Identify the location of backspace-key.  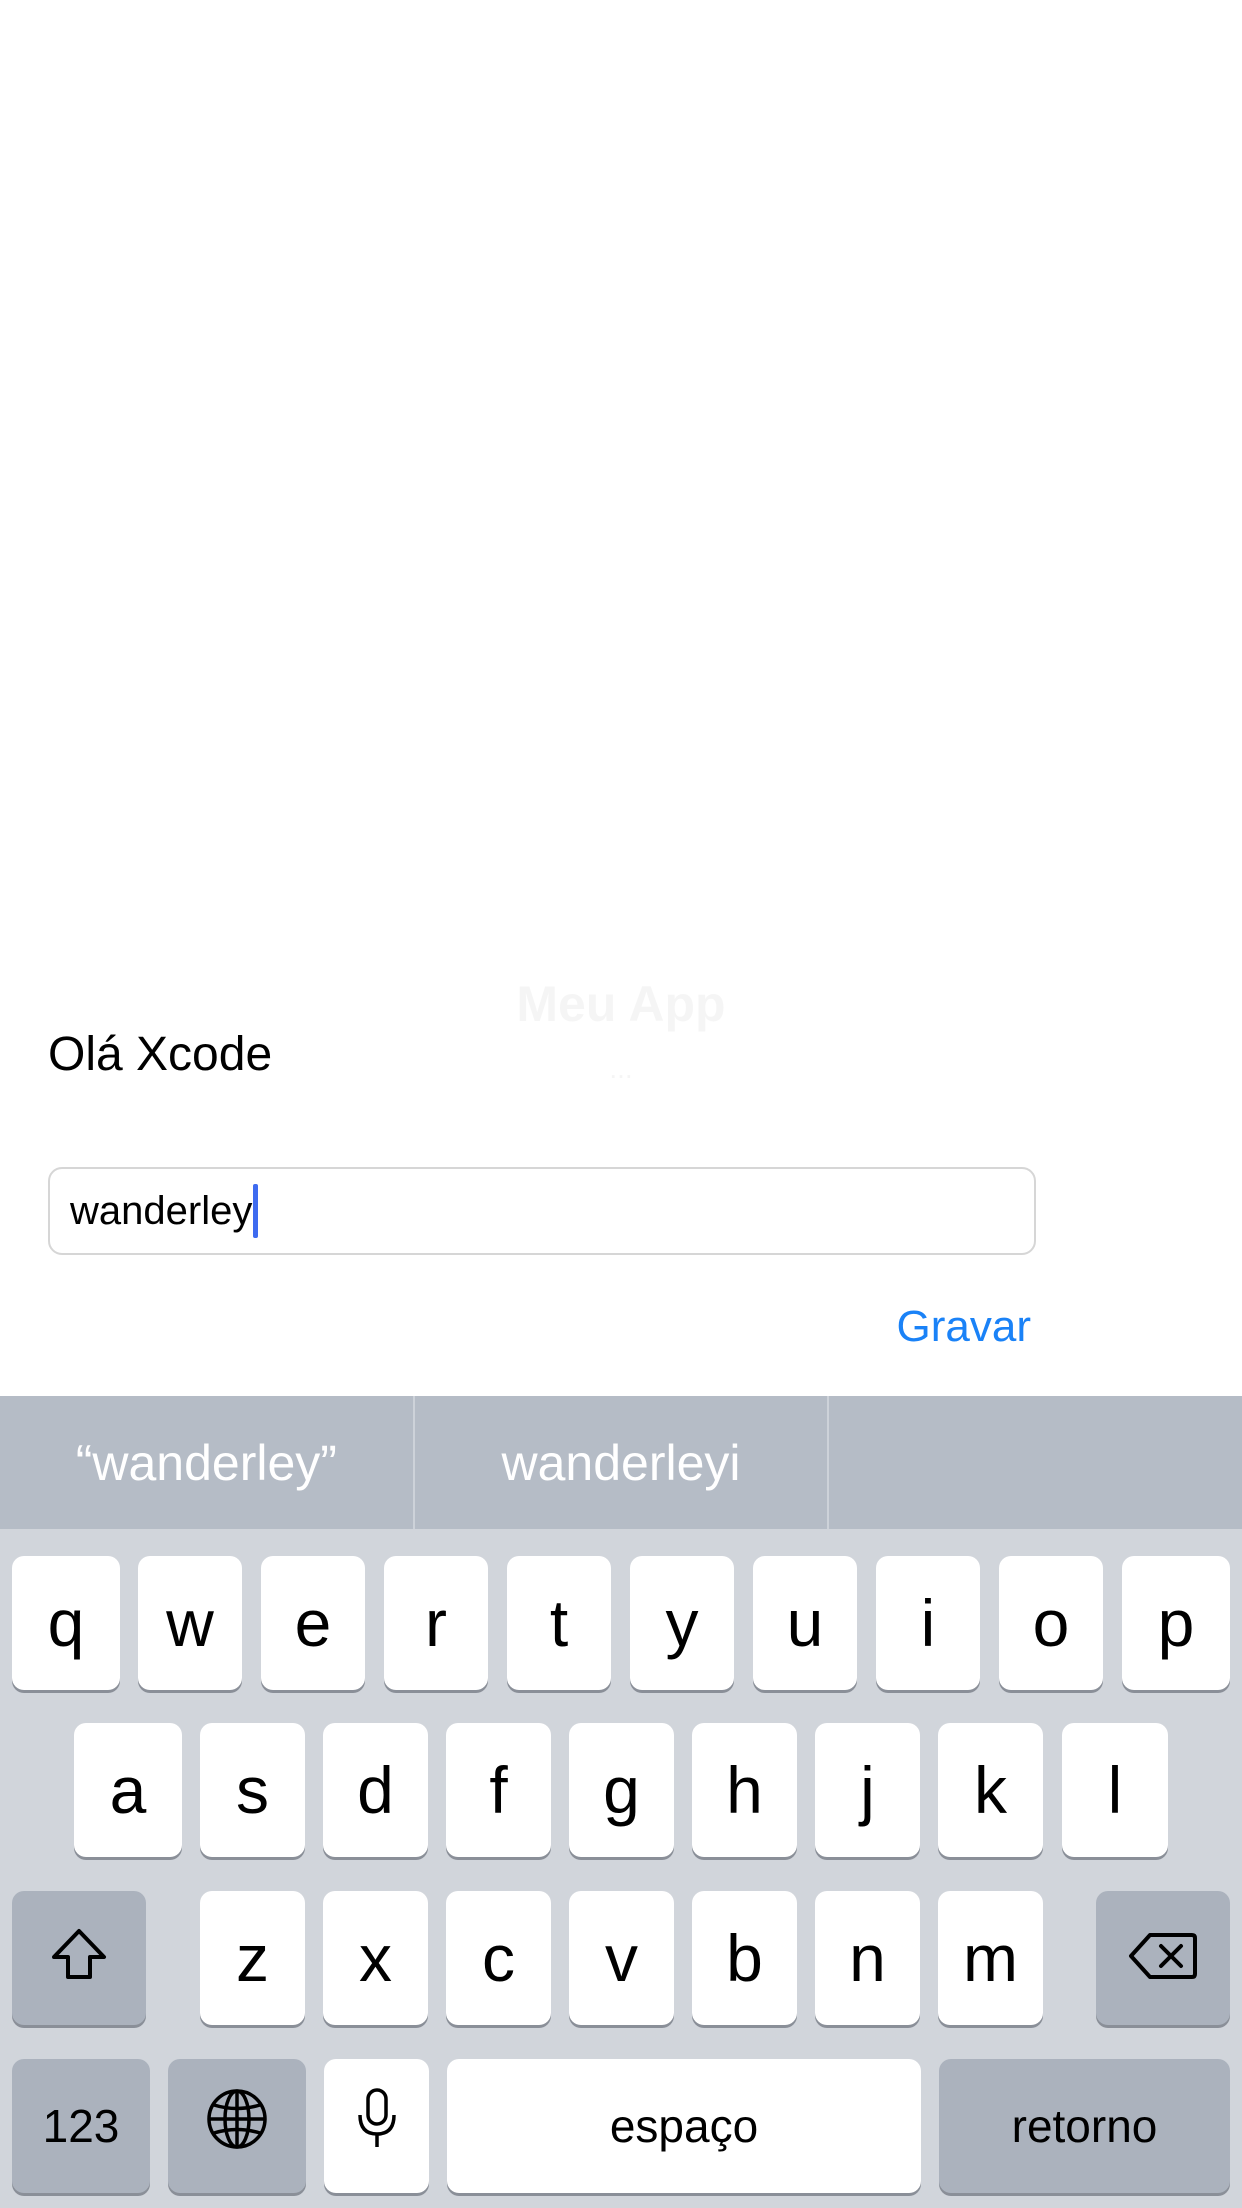
(1163, 1958).